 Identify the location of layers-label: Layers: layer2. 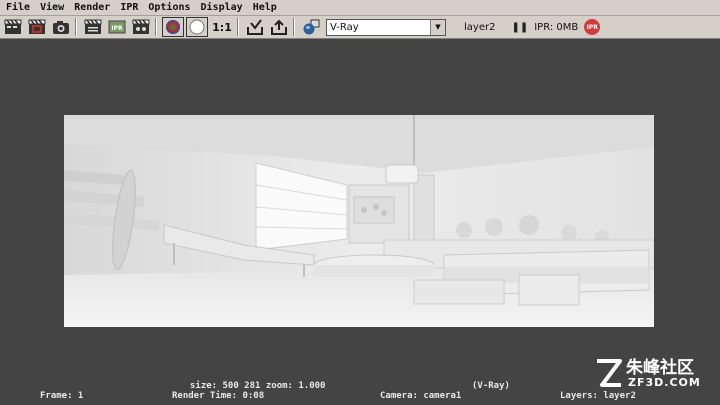
(598, 396).